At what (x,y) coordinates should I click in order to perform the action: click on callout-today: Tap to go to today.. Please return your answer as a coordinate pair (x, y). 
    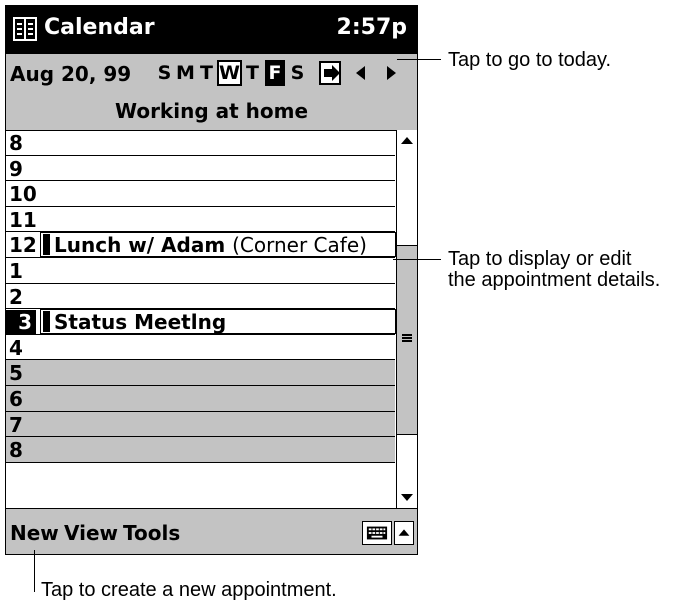
    Looking at the image, I should click on (530, 60).